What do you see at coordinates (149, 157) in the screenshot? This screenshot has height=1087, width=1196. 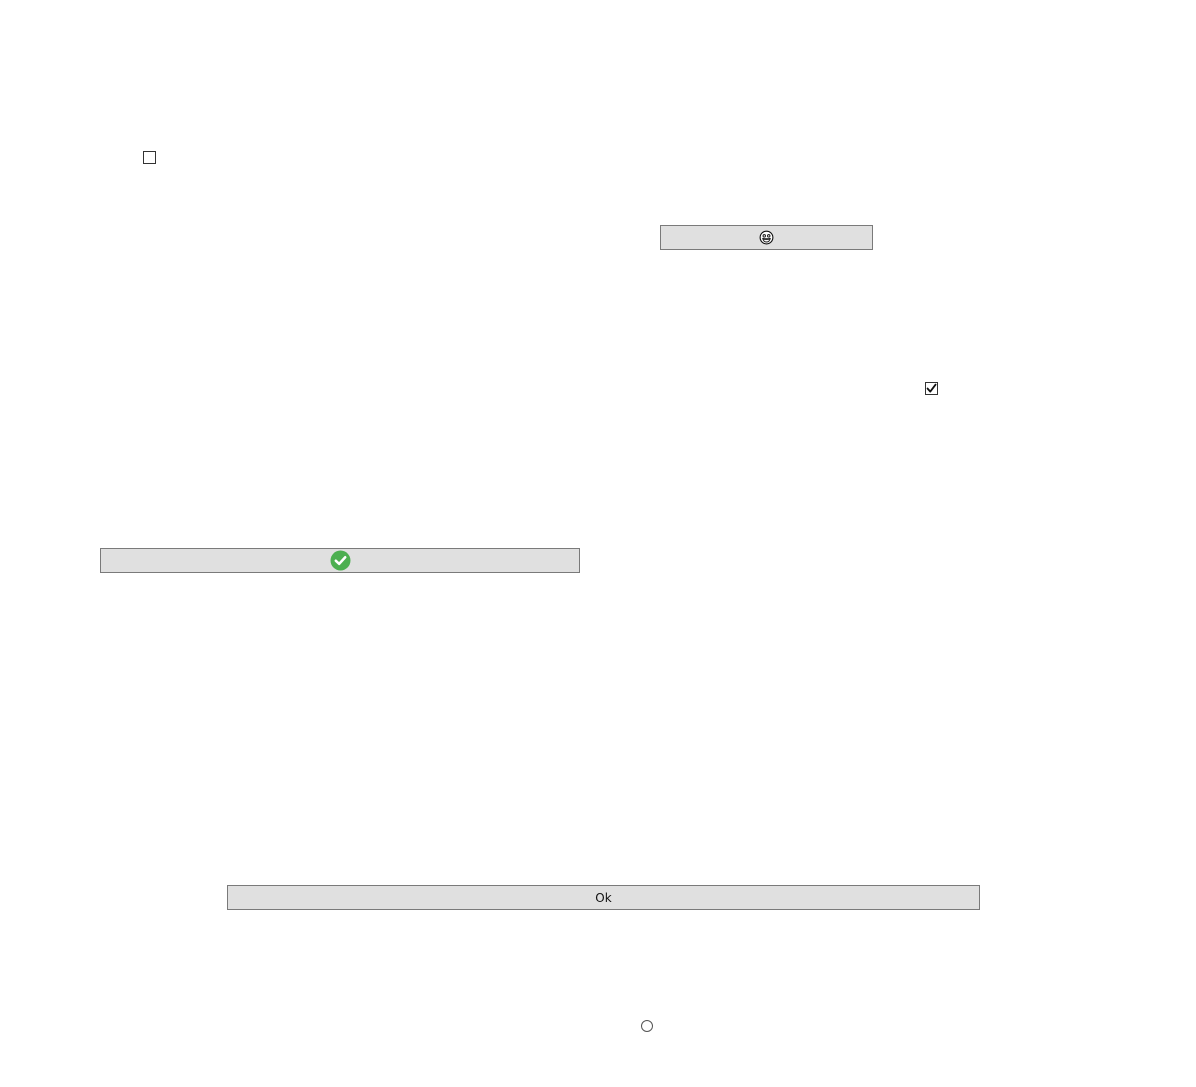 I see `checkbox-unchecked` at bounding box center [149, 157].